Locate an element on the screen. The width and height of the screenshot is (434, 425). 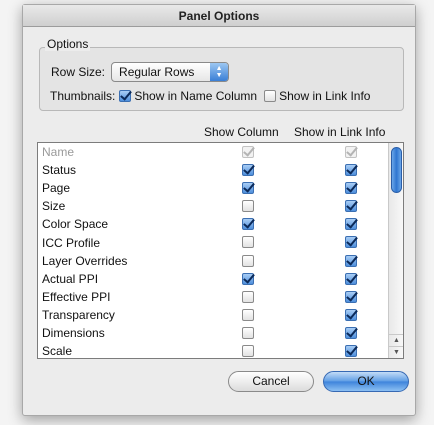
scroll-down-icon: ▼ is located at coordinates (396, 352).